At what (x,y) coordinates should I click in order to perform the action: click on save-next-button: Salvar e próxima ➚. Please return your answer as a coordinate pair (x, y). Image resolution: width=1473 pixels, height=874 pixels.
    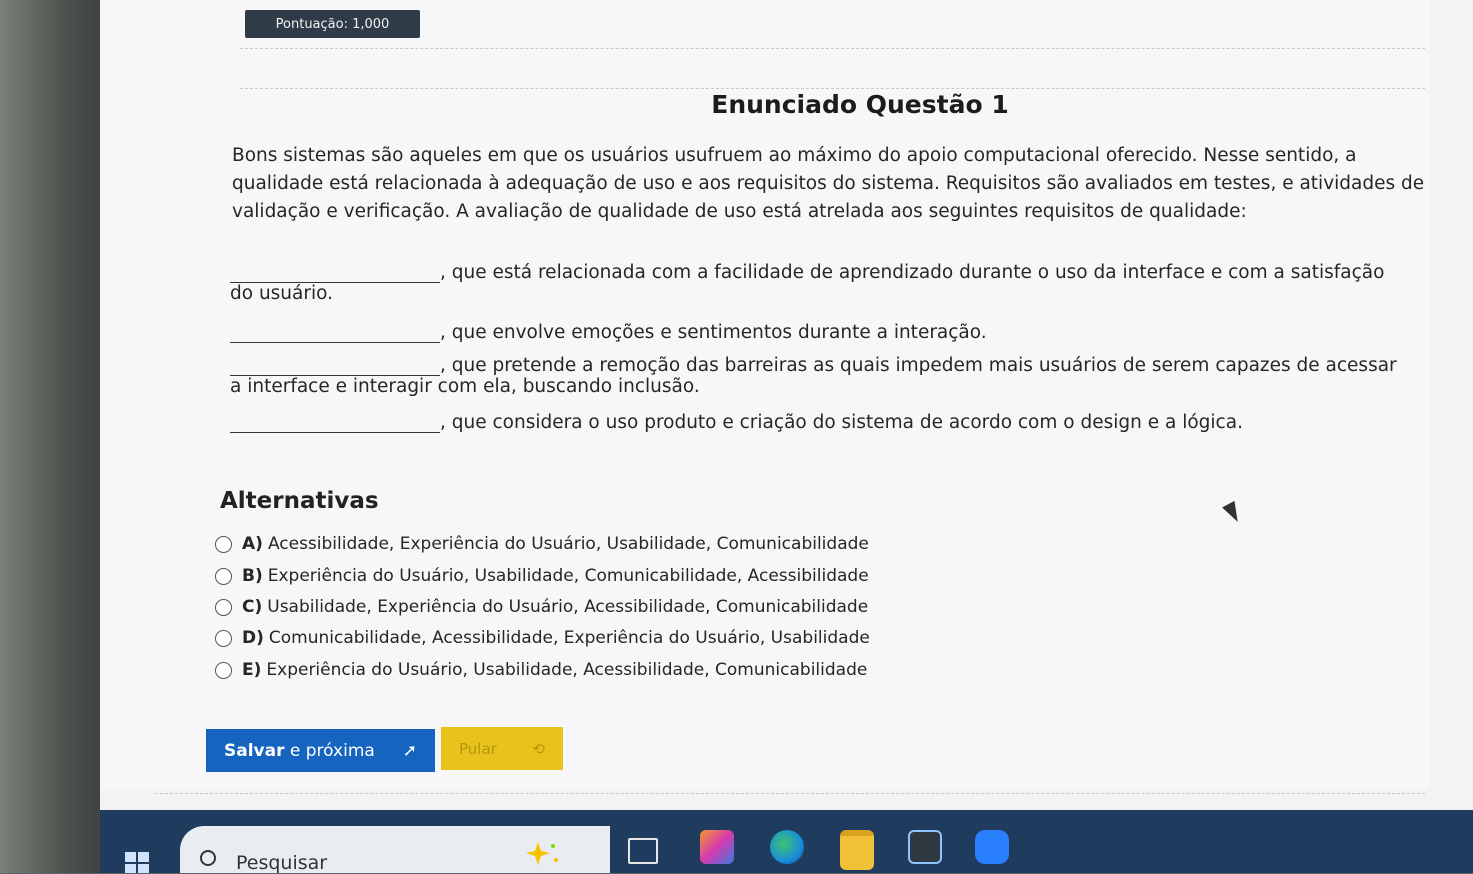
    Looking at the image, I should click on (320, 750).